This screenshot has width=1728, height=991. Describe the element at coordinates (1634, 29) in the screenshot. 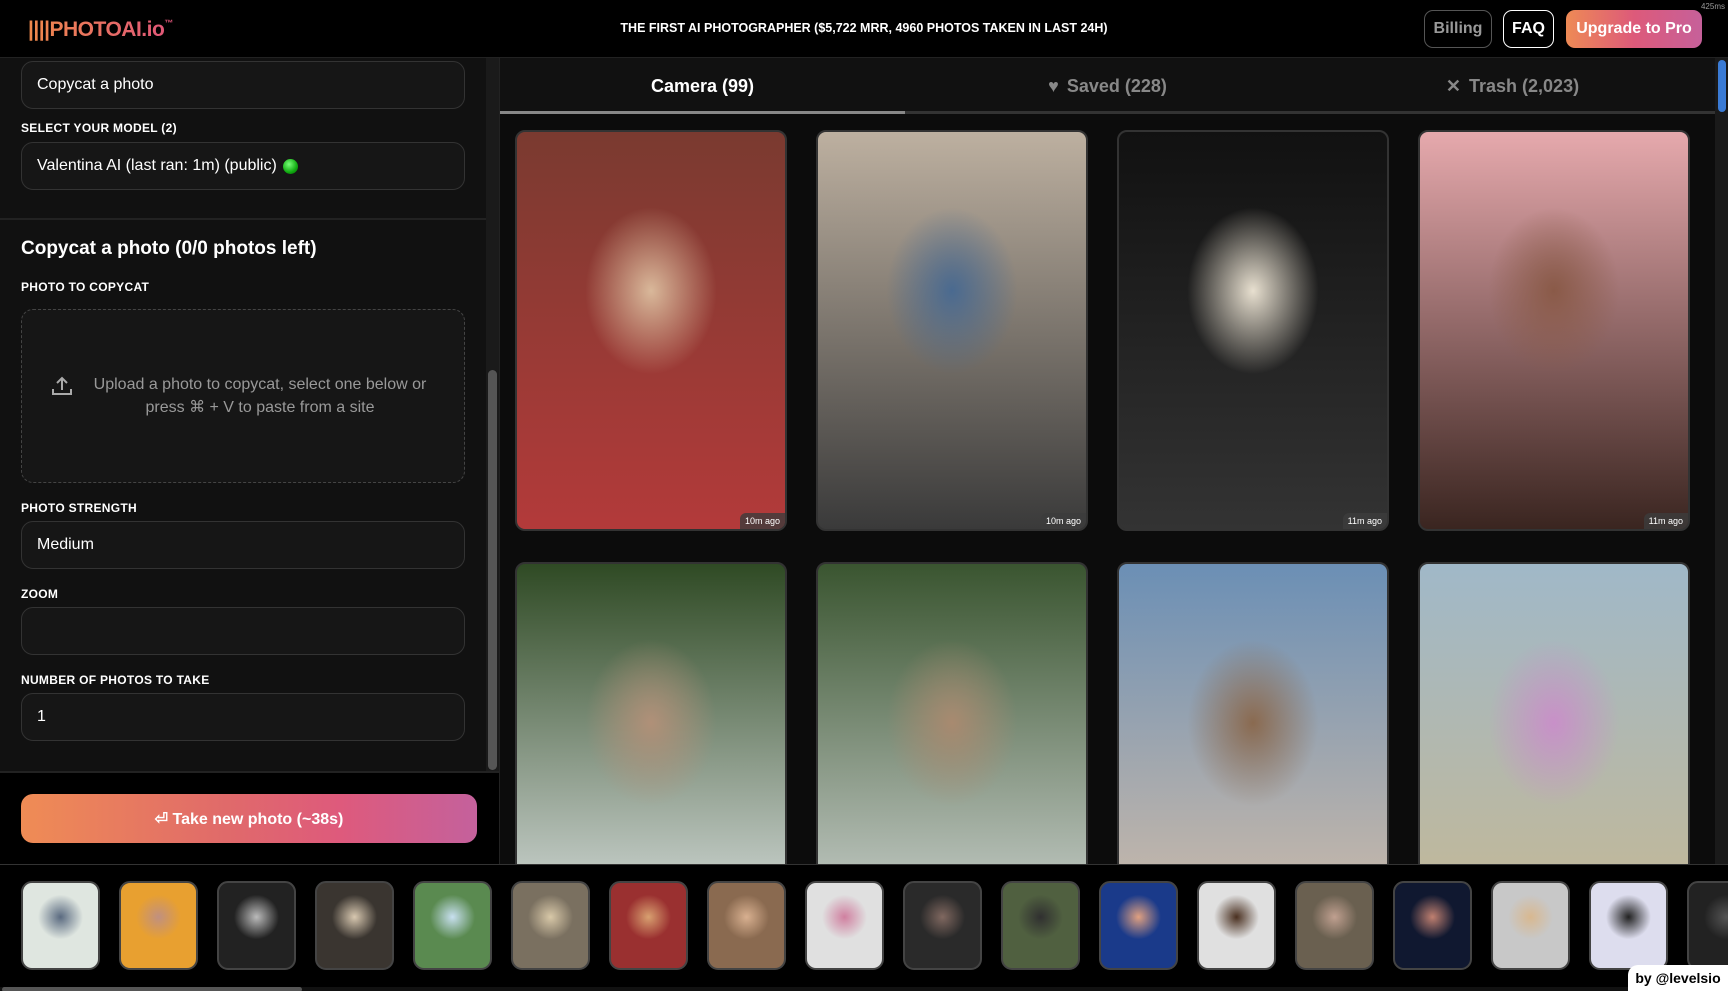

I see `upgrade-button: Upgrade to Pro` at that location.